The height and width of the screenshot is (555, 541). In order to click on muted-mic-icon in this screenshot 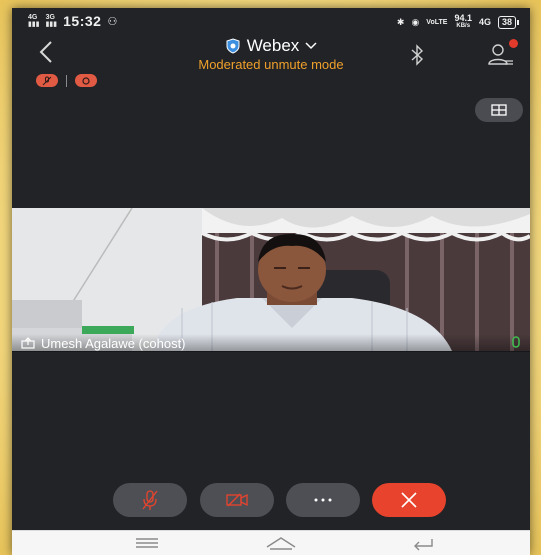, I will do `click(150, 500)`.